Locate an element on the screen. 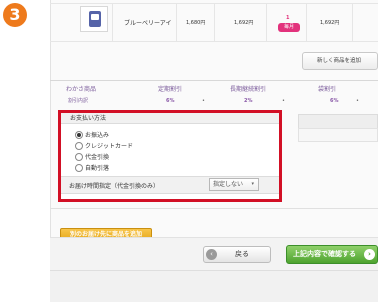 This screenshot has height=302, width=378. discount-longterm-value: 2% is located at coordinates (248, 101).